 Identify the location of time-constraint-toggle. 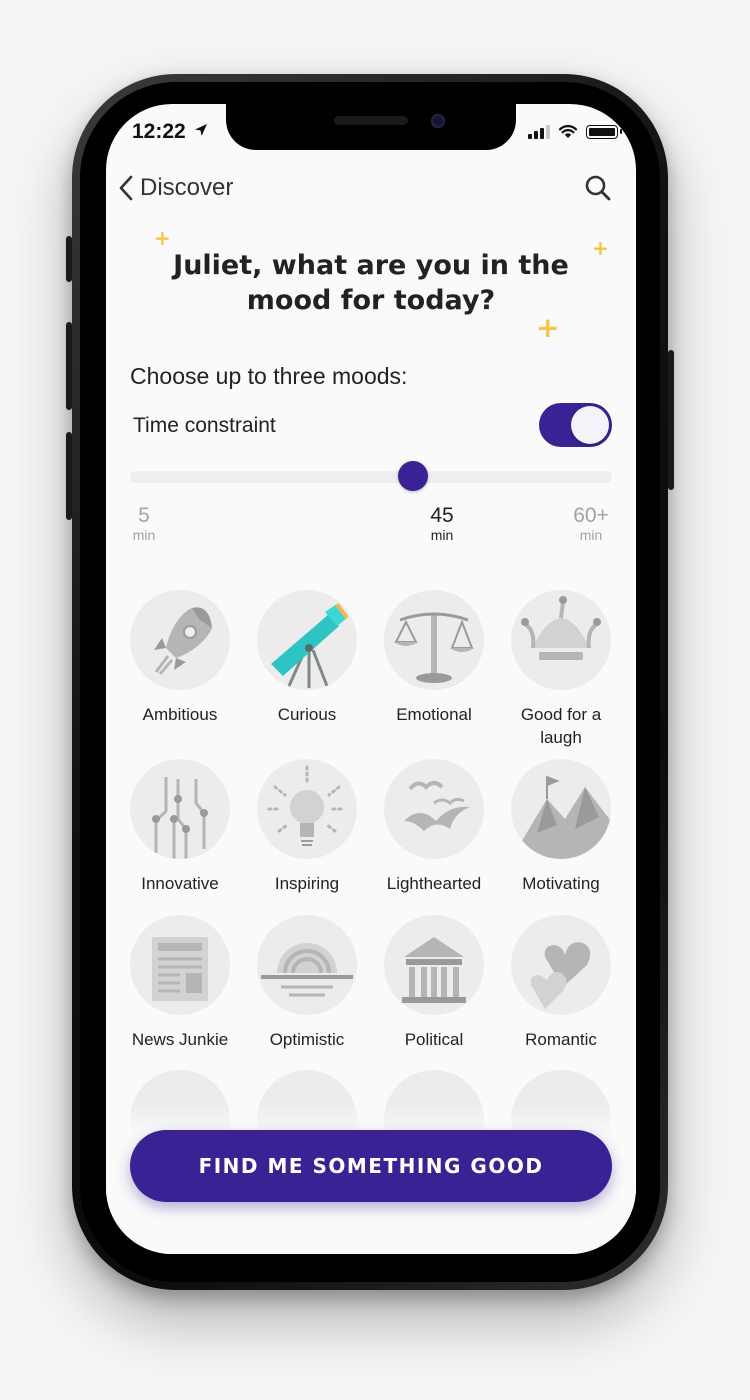
(575, 425).